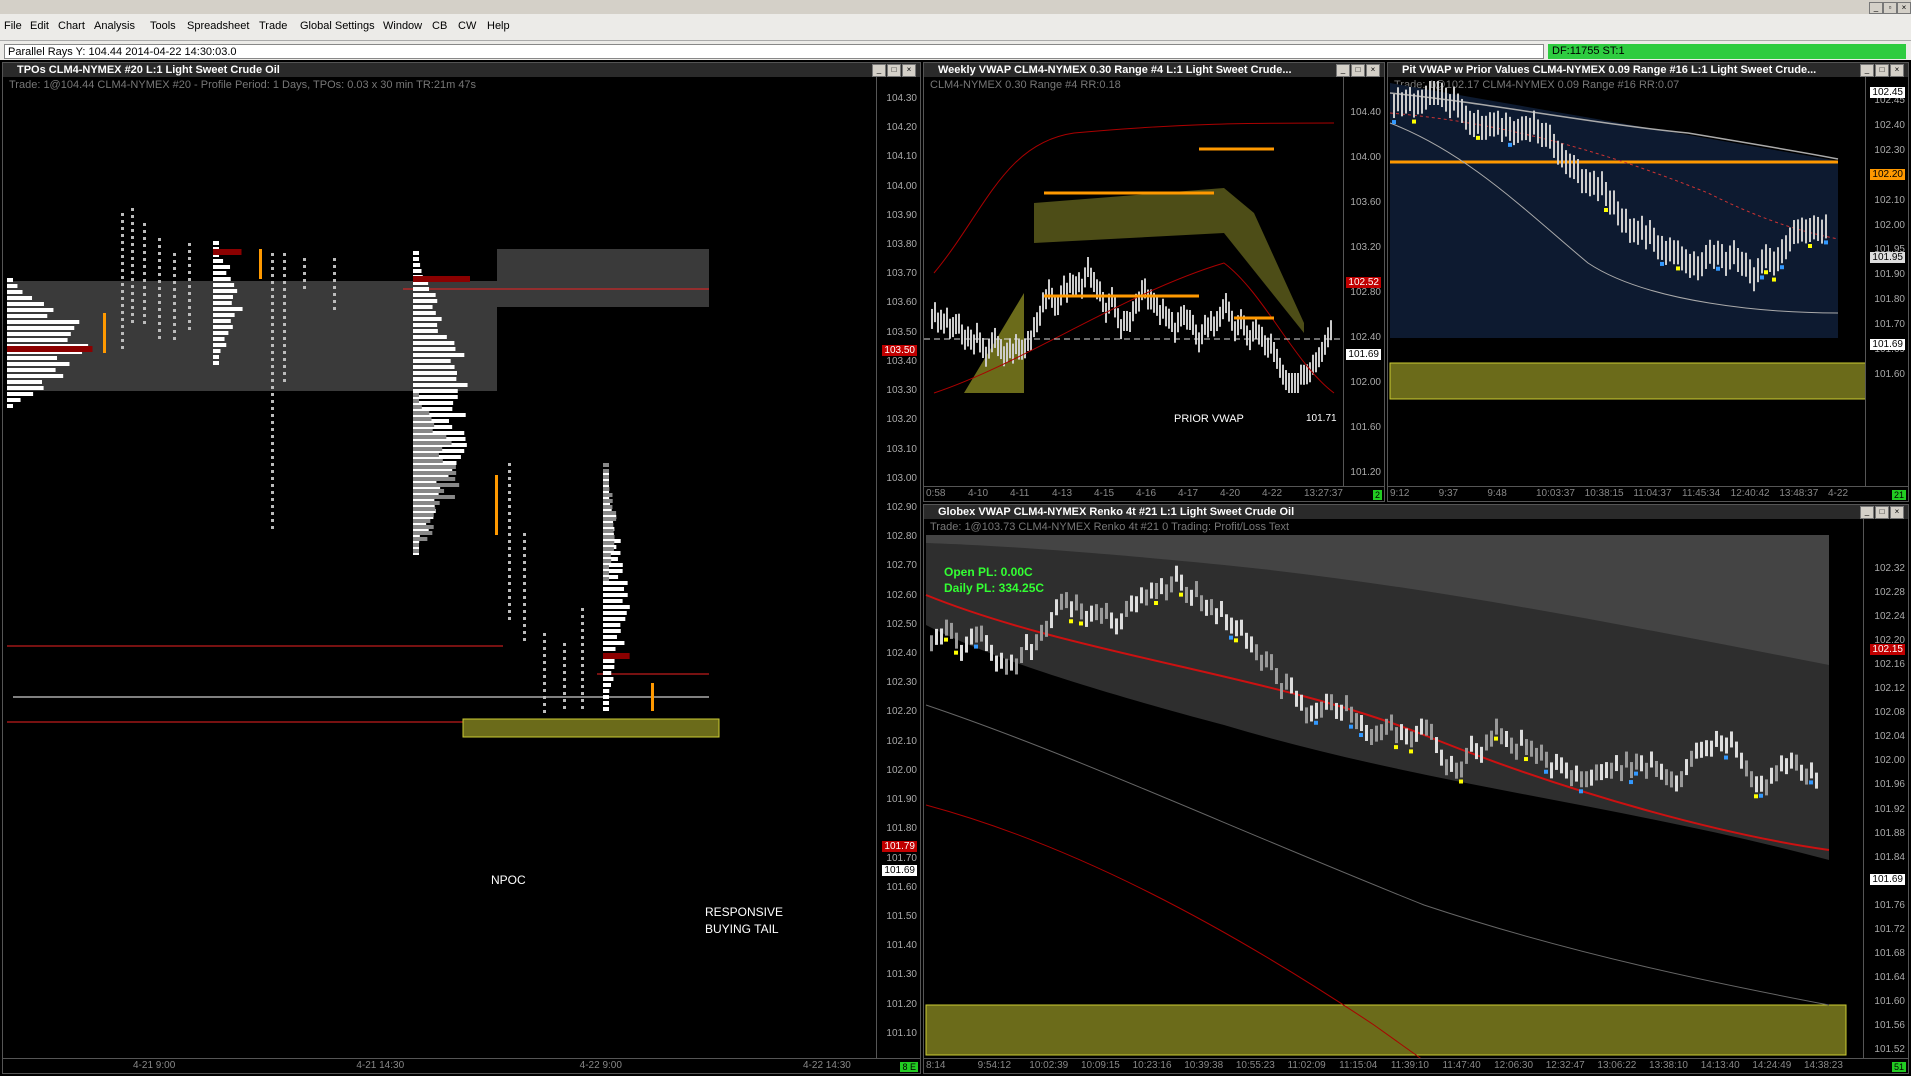 This screenshot has width=1911, height=1076. I want to click on price-tick: 103.90, so click(901, 215).